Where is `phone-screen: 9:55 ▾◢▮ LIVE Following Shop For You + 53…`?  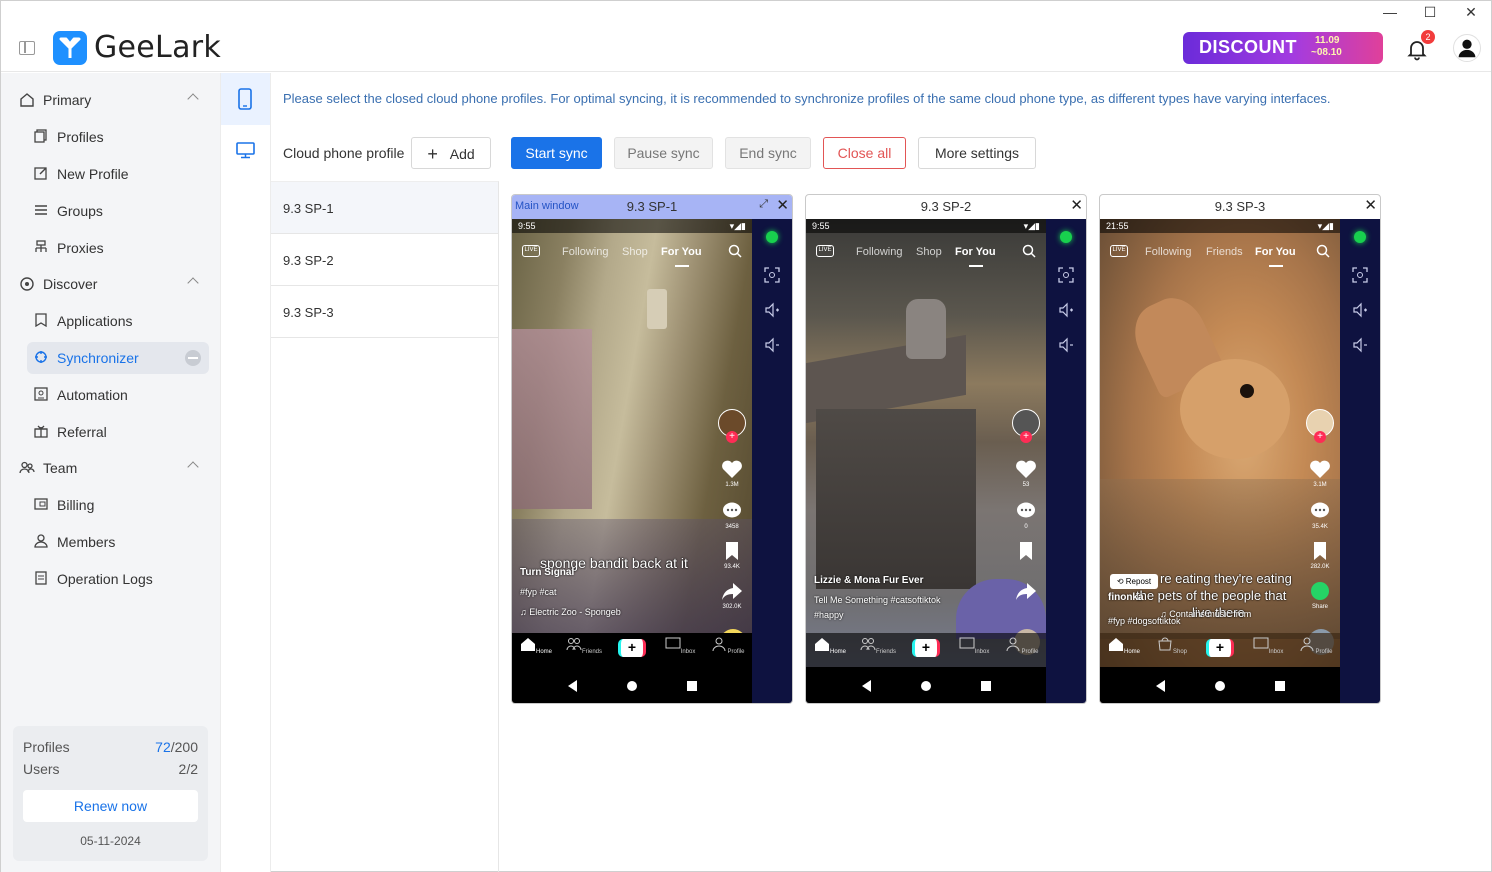
phone-screen: 9:55 ▾◢▮ LIVE Following Shop For You + 53… is located at coordinates (926, 461).